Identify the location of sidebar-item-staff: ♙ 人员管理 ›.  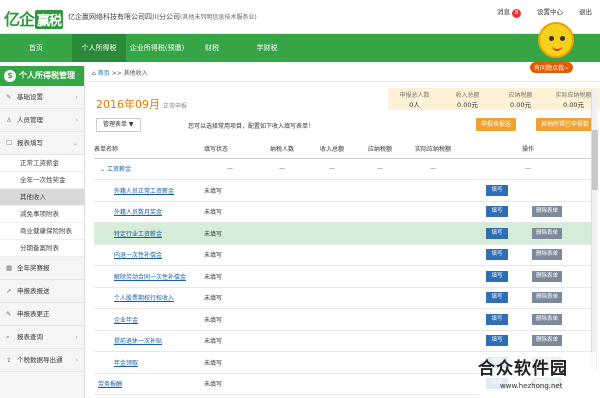
(42, 120).